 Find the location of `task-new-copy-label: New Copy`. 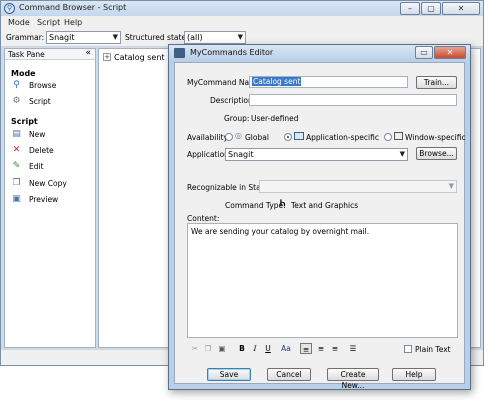

task-new-copy-label: New Copy is located at coordinates (48, 183).